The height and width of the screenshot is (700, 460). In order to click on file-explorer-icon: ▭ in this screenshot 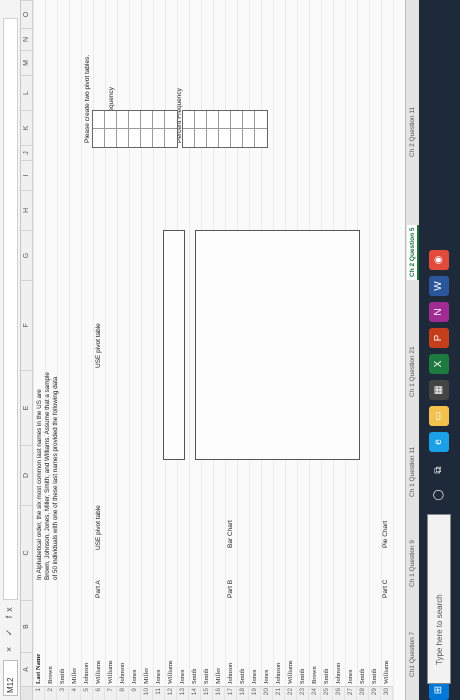, I will do `click(439, 416)`.